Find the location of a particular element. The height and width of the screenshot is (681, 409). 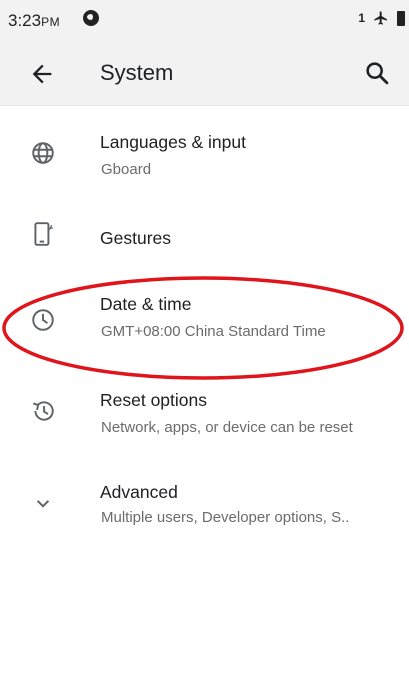

globe-icon is located at coordinates (43, 153).